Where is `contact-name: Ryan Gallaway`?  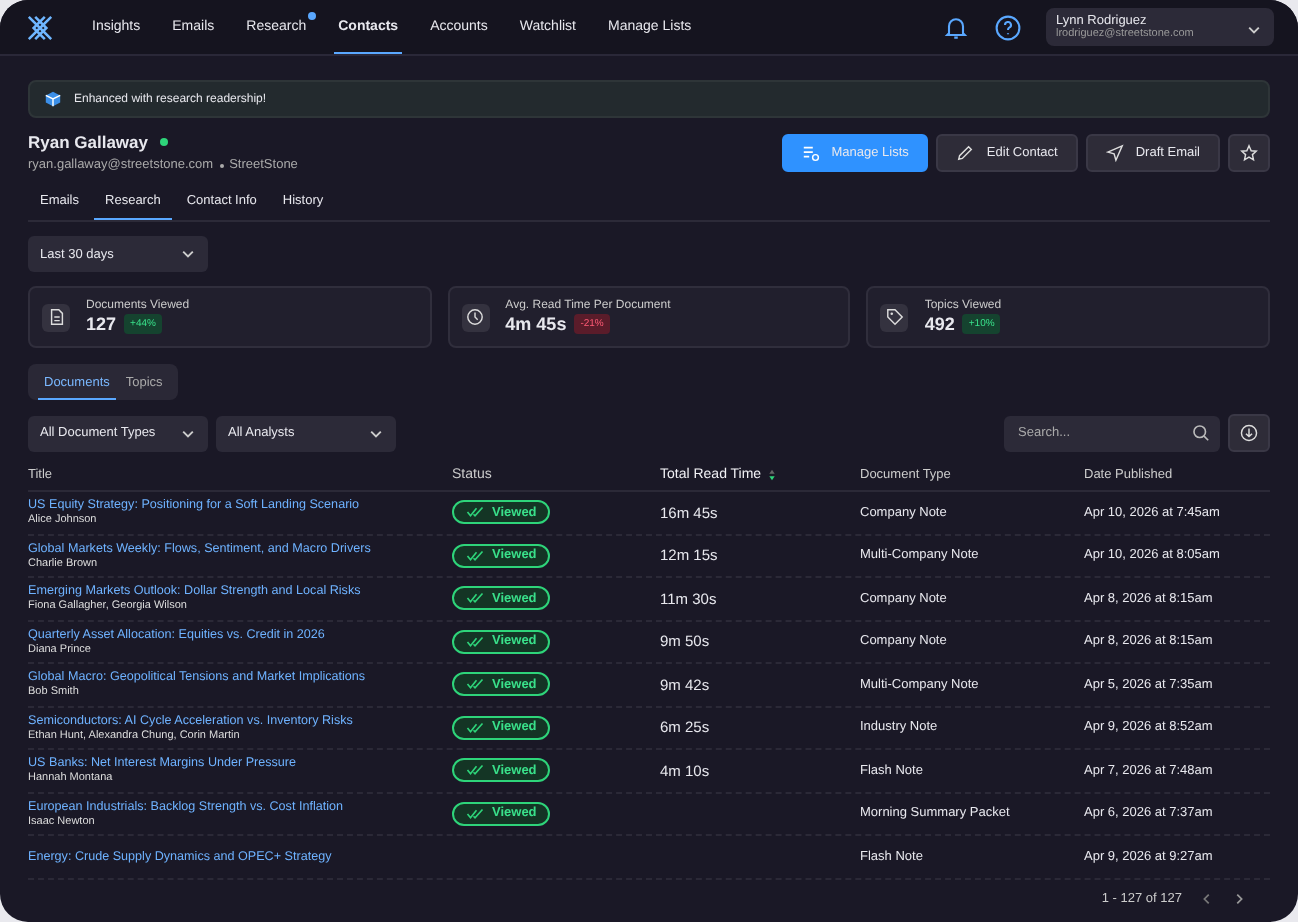 contact-name: Ryan Gallaway is located at coordinates (88, 142).